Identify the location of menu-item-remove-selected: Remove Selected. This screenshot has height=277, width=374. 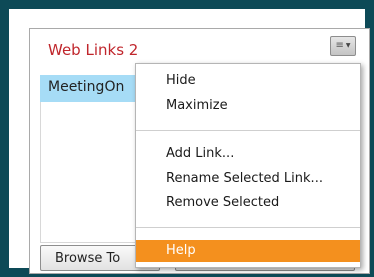
(248, 203).